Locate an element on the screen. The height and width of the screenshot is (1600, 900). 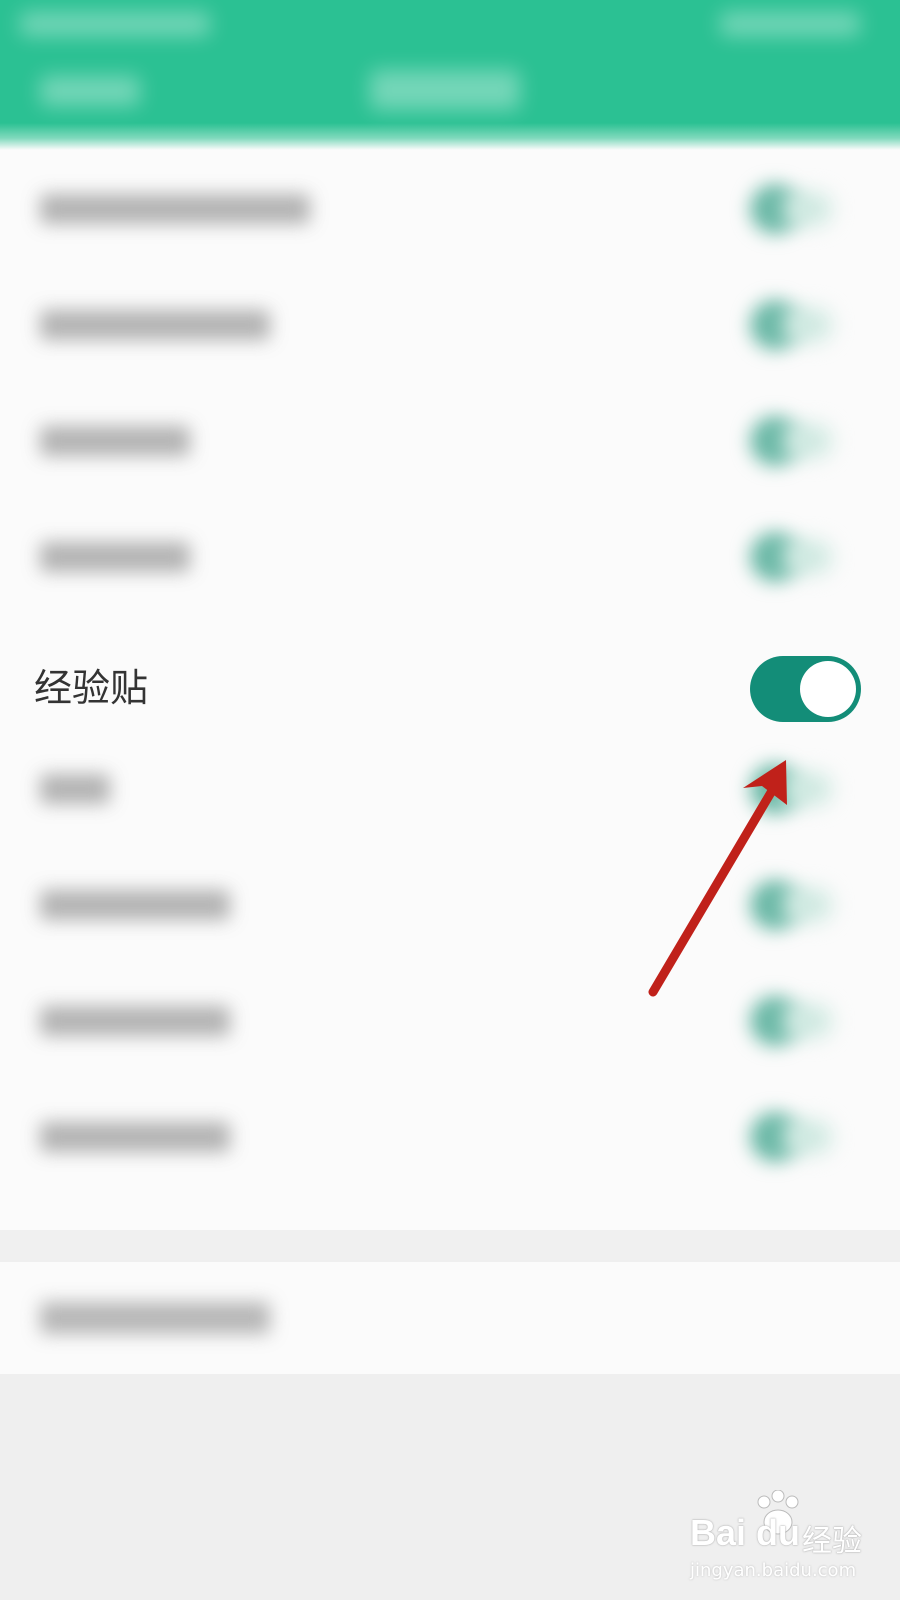
top-app-bar is located at coordinates (450, 75).